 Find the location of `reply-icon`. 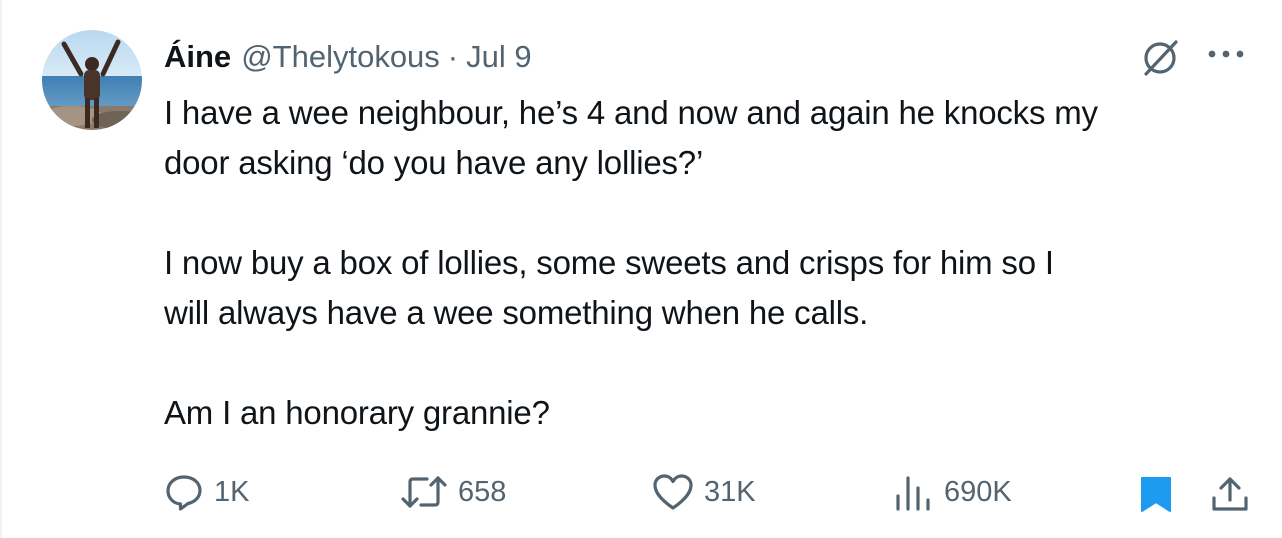

reply-icon is located at coordinates (184, 493).